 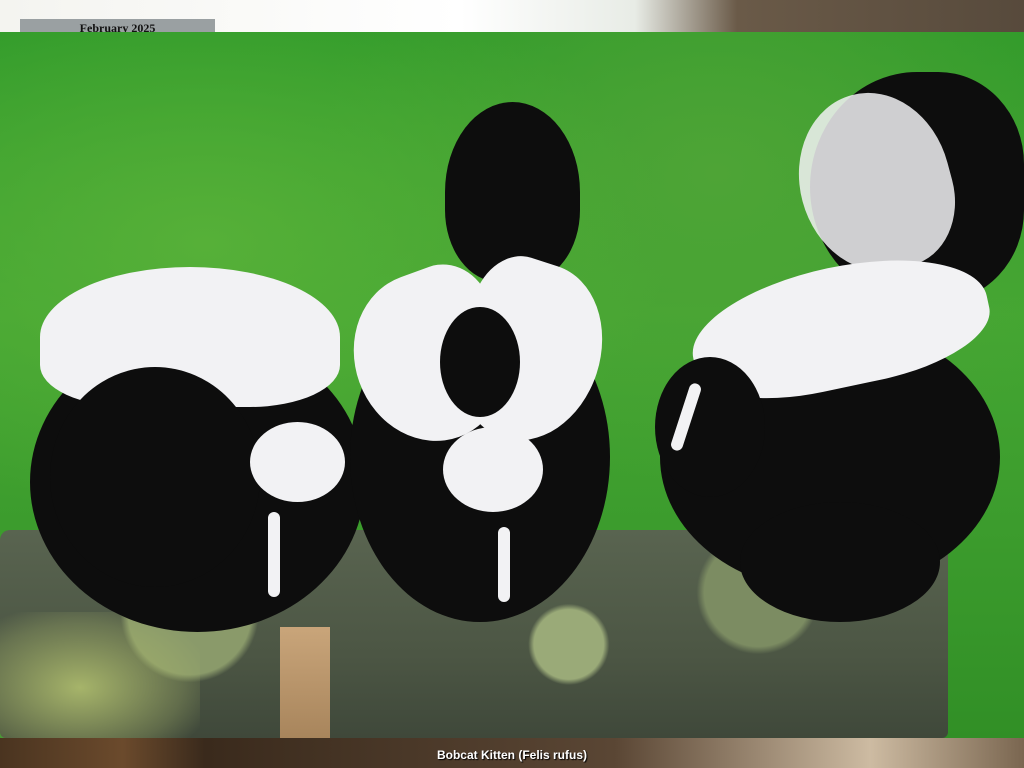 I want to click on moss-patch, so click(x=100, y=675).